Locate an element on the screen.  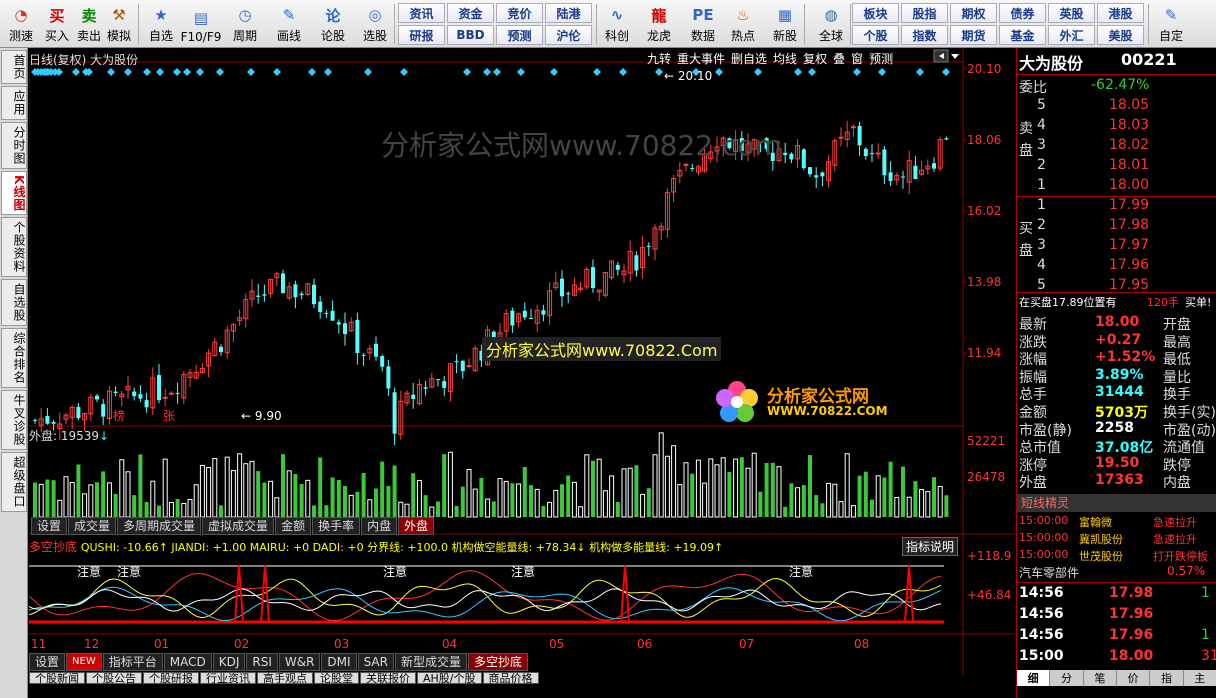
chart-tab: 预测 is located at coordinates (881, 58).